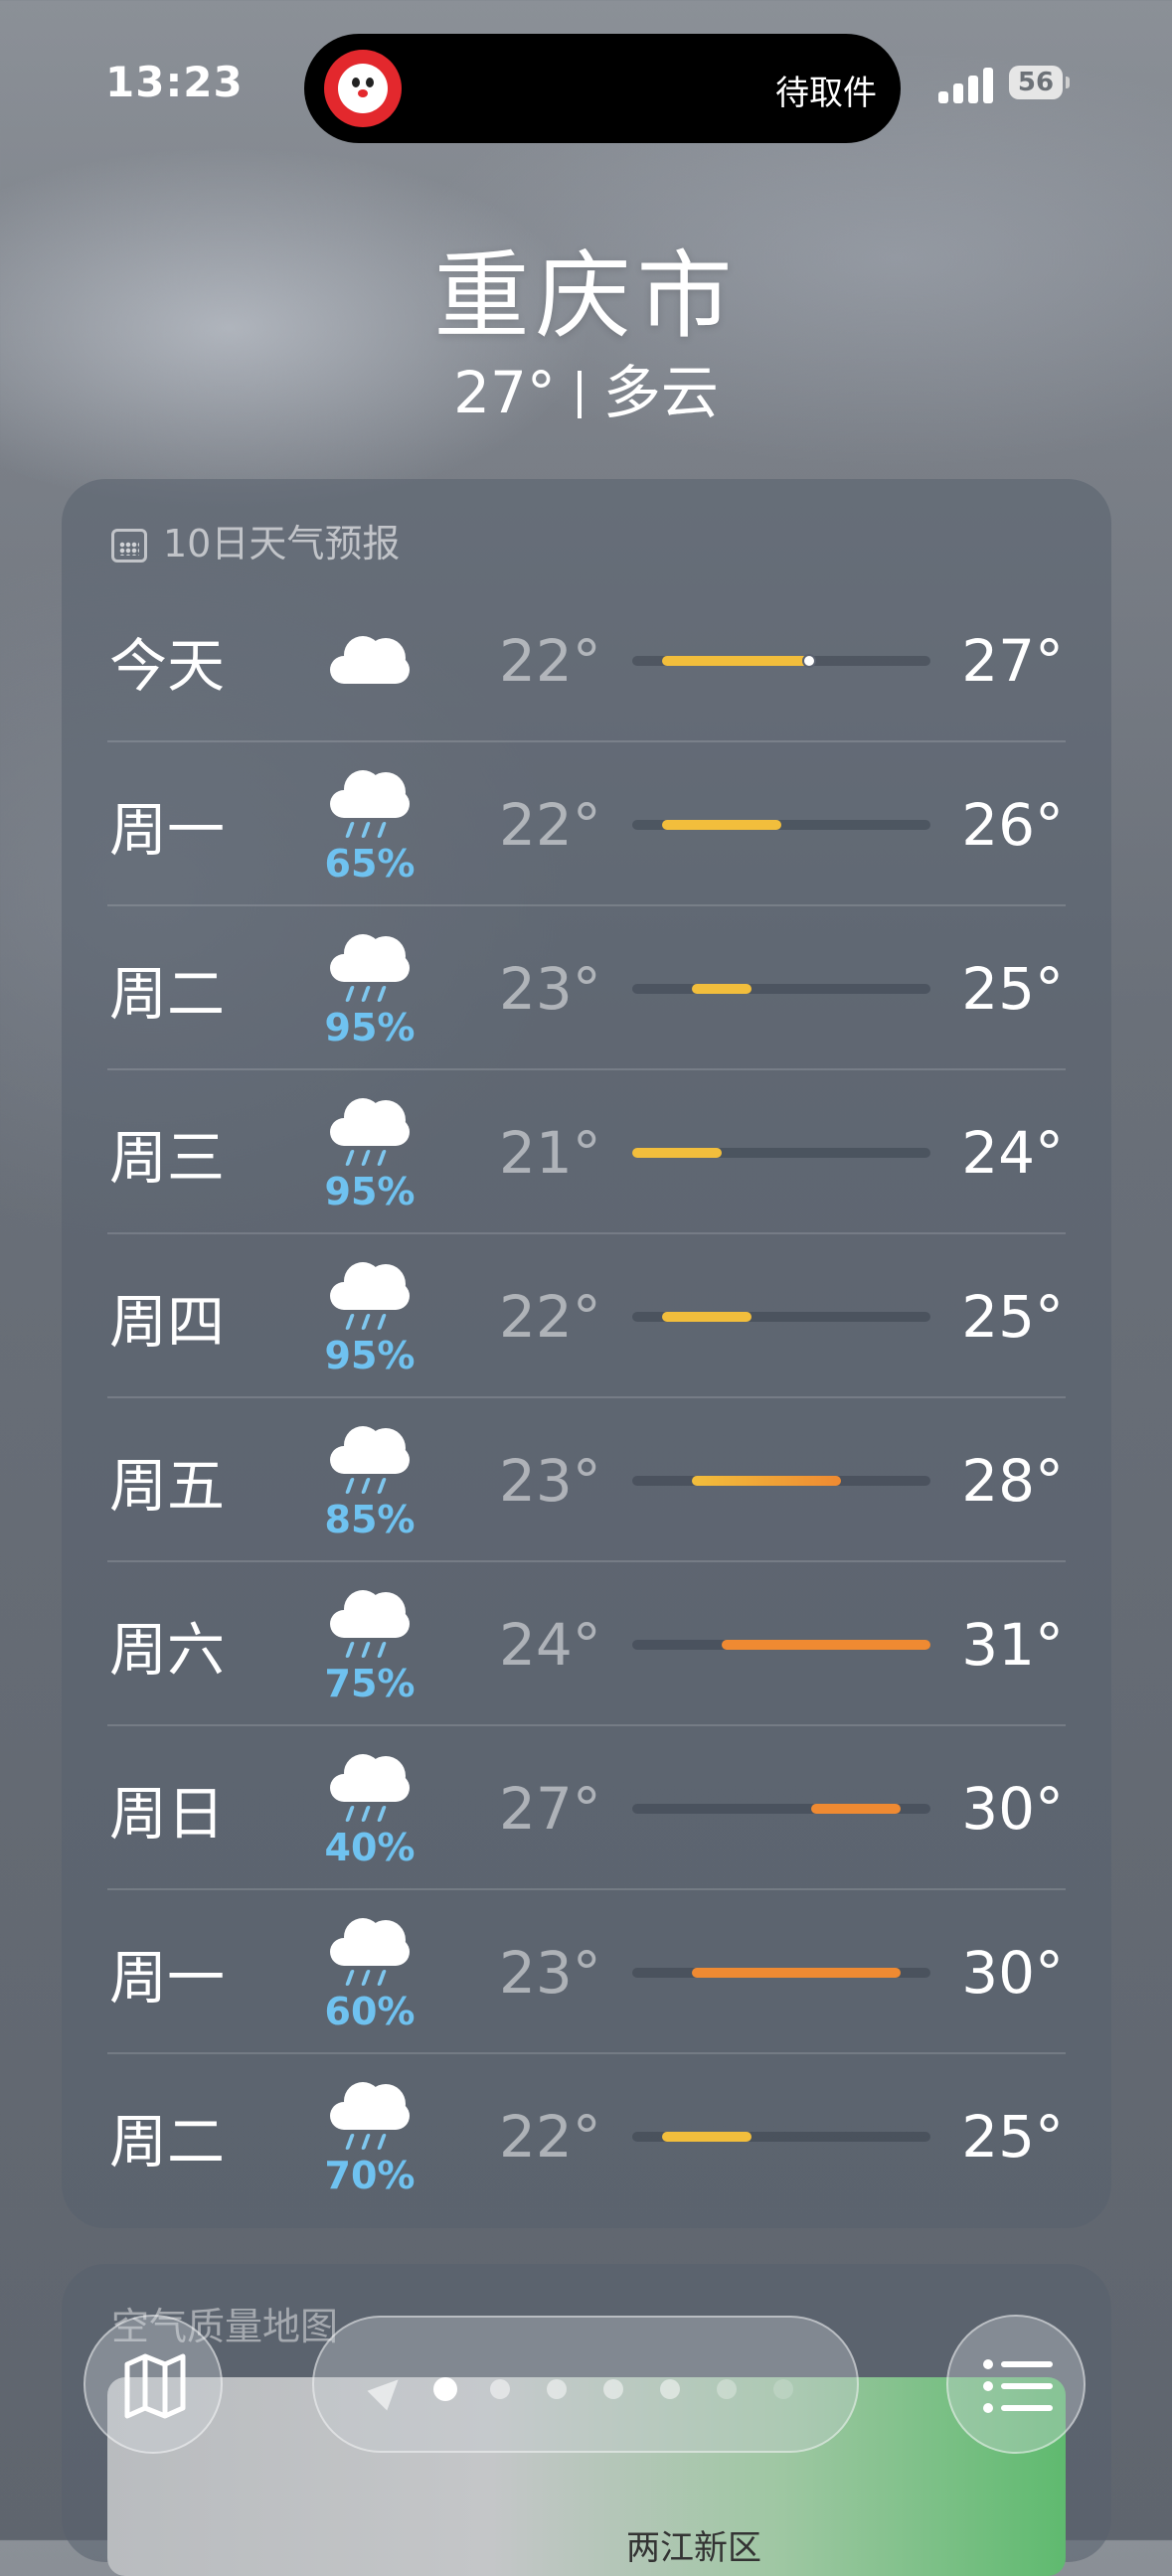 The width and height of the screenshot is (1172, 2576). What do you see at coordinates (369, 660) in the screenshot?
I see `cloud-icon` at bounding box center [369, 660].